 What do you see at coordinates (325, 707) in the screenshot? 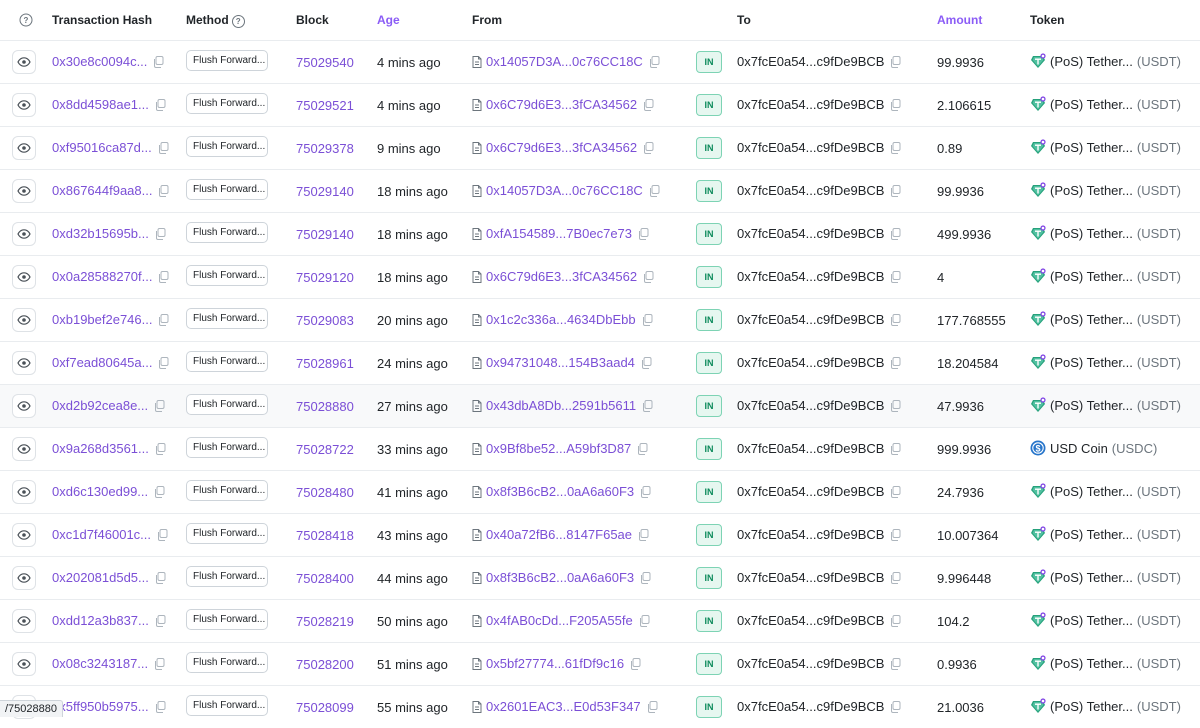
I see `block-link: 75028099` at bounding box center [325, 707].